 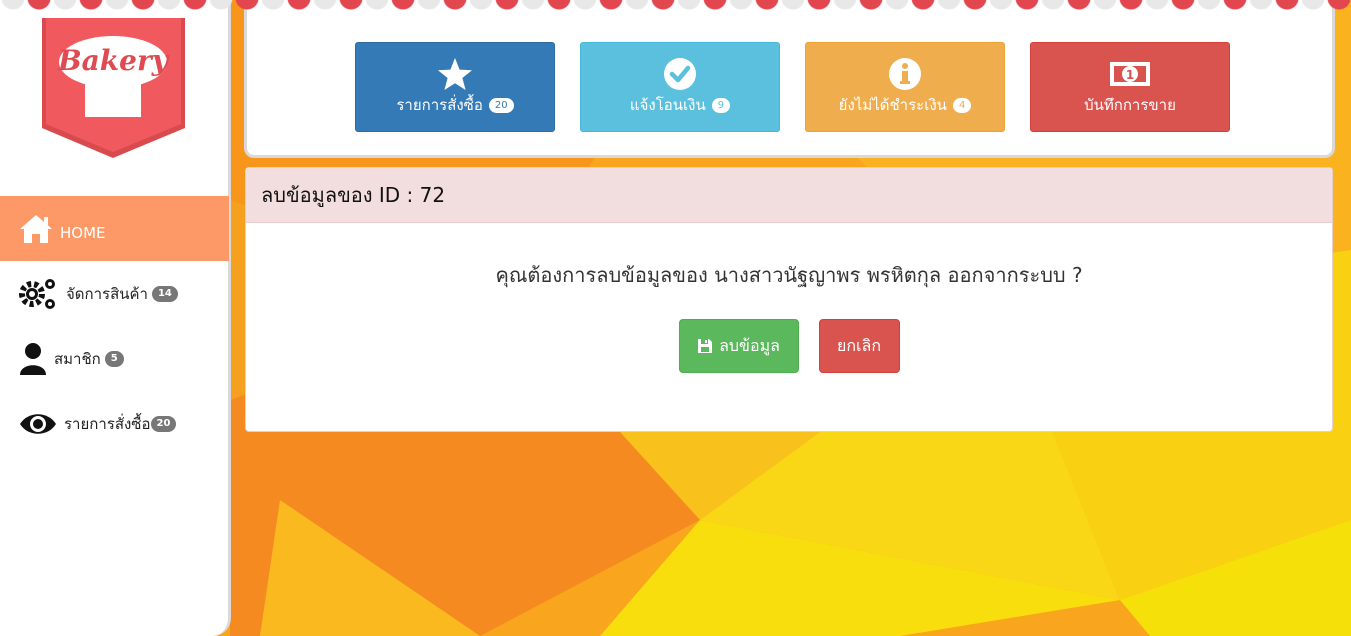 What do you see at coordinates (439, 105) in the screenshot?
I see `tile-label: รายการสั่งซื้อ` at bounding box center [439, 105].